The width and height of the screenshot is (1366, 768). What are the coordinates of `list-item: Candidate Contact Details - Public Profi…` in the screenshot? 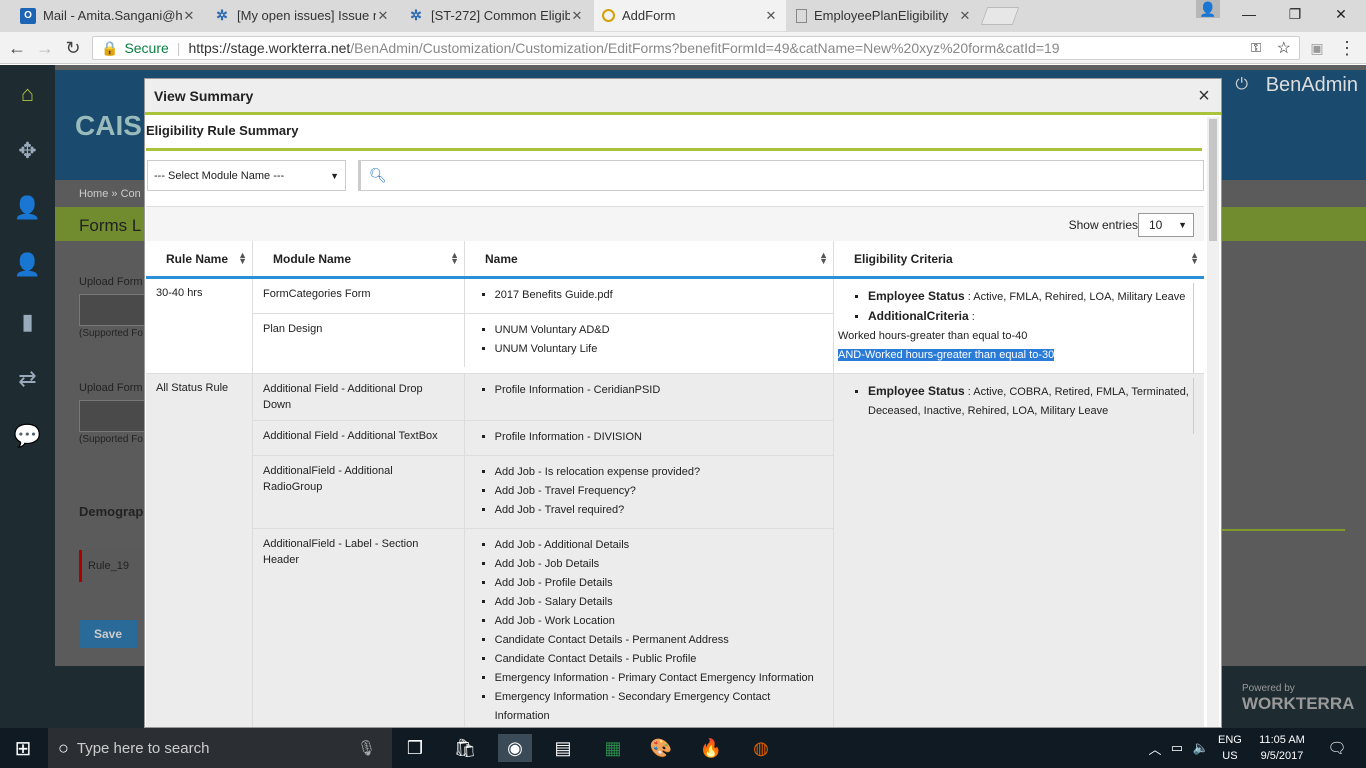 It's located at (659, 659).